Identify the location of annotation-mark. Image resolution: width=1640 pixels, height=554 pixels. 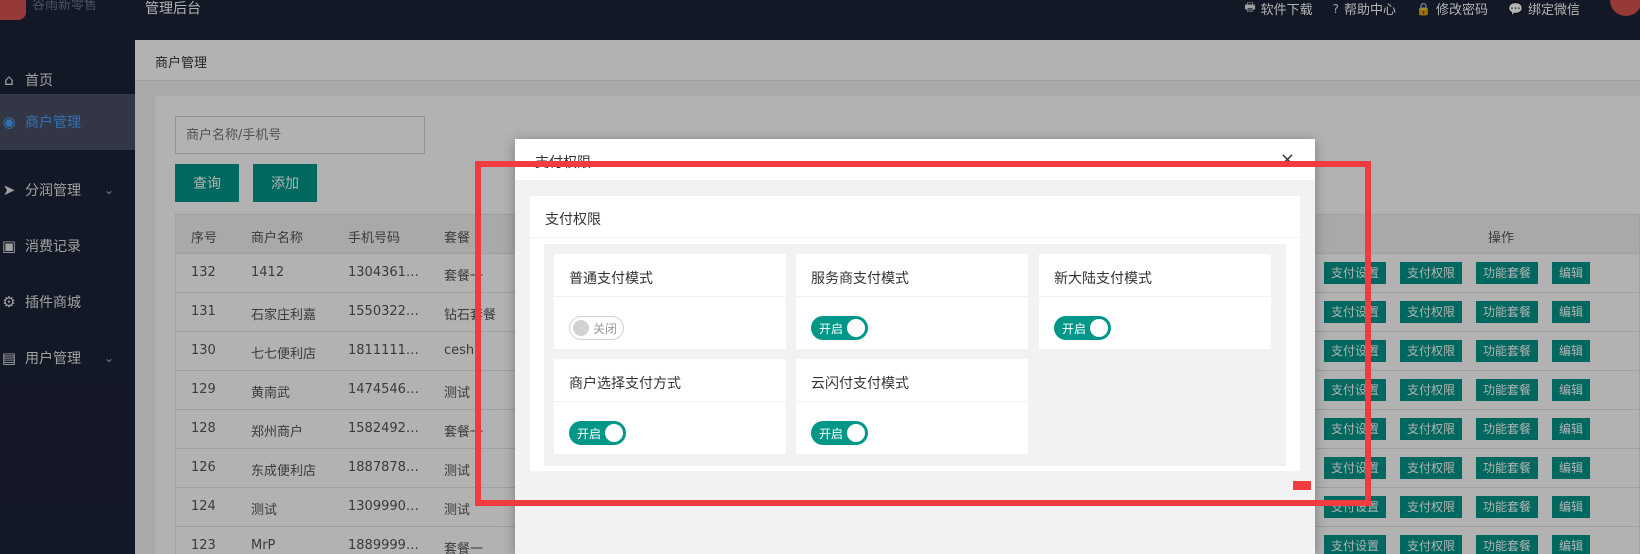
(1302, 485).